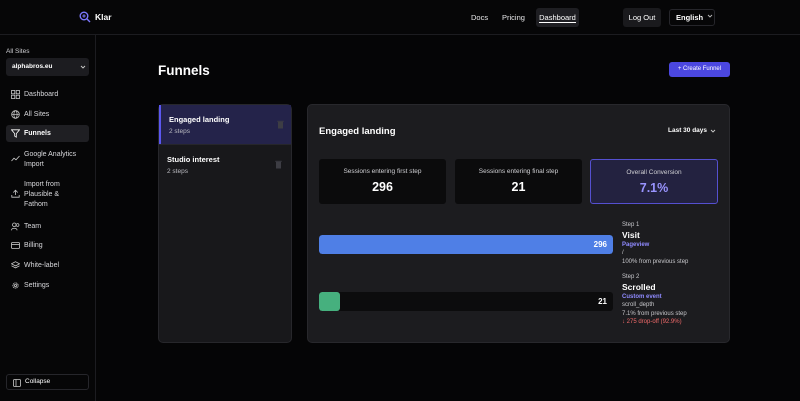  I want to click on step-target: scroll_depth, so click(638, 305).